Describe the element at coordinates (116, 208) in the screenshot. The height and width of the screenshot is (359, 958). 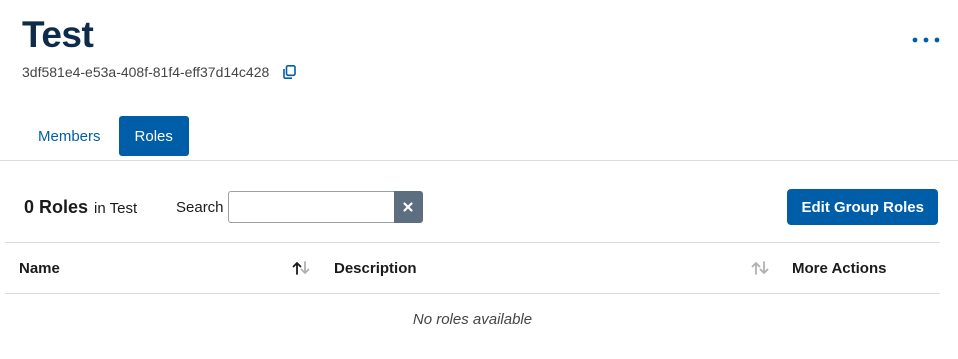
I see `roles-count-context: in Test` at that location.